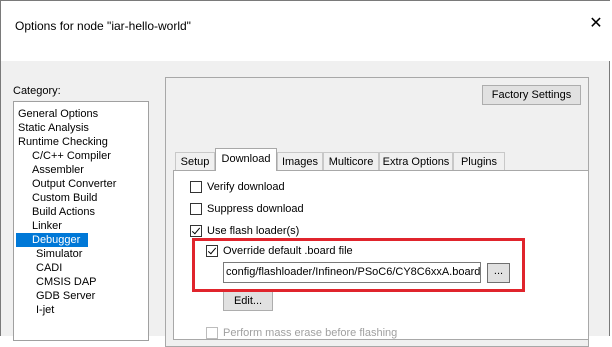  Describe the element at coordinates (531, 95) in the screenshot. I see `factory-settings-button: Factory Settings` at that location.